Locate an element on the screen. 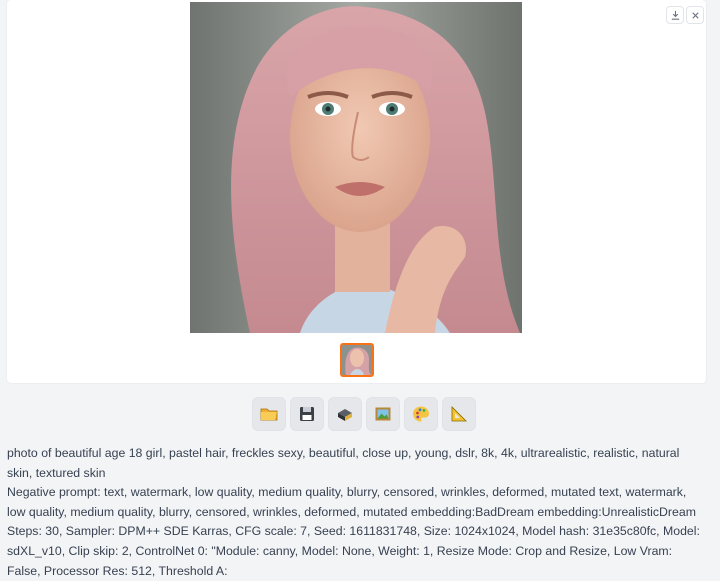 This screenshot has height=581, width=720. send-to-extras-button is located at coordinates (459, 414).